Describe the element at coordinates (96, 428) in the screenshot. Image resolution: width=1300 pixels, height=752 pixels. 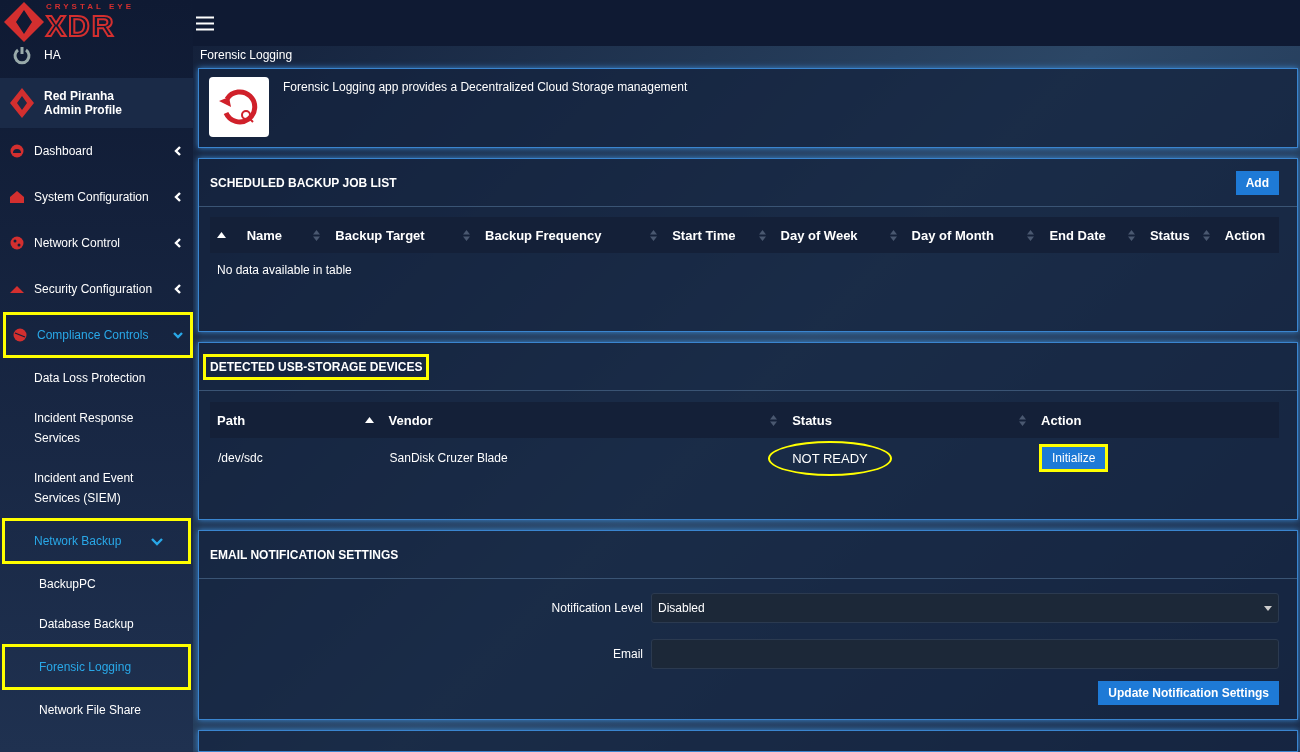
I see `sidebar-subitem: Incident Response Services` at that location.